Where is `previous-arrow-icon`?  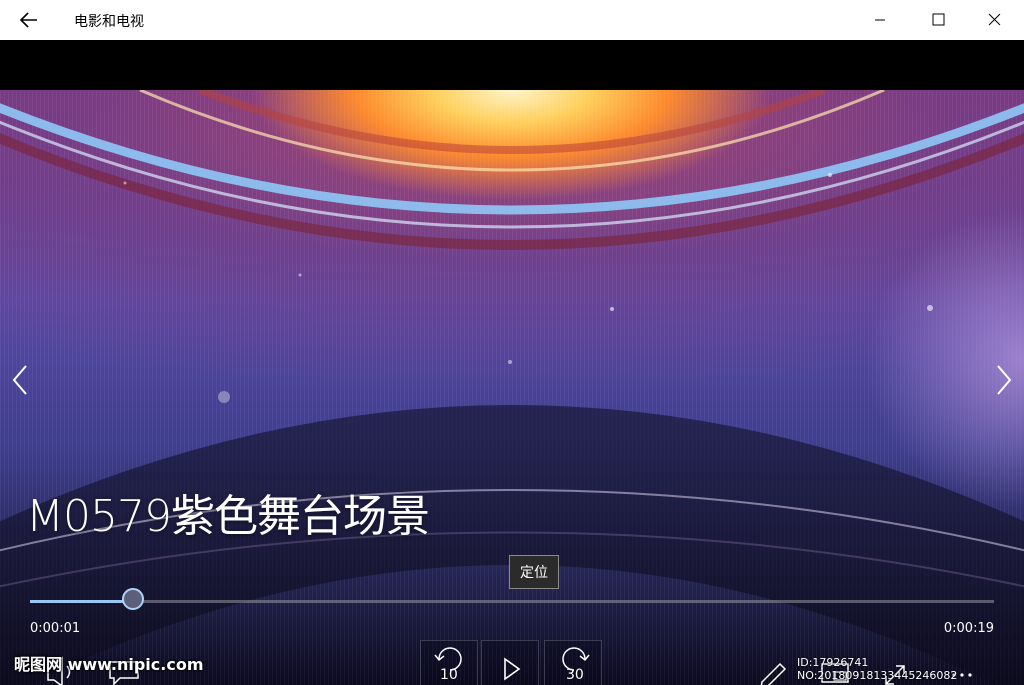
previous-arrow-icon is located at coordinates (20, 380).